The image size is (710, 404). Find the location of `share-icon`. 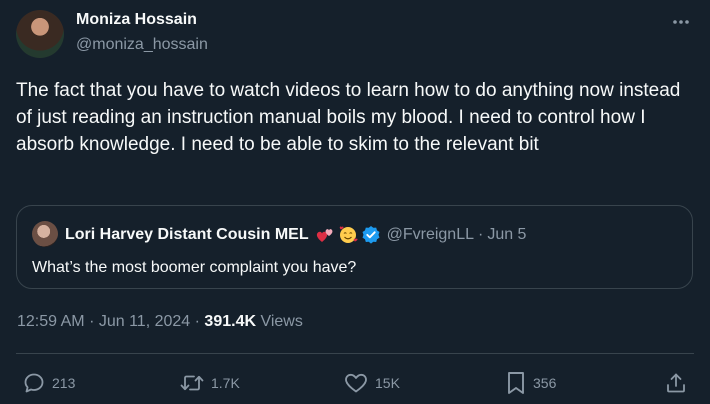

share-icon is located at coordinates (676, 383).